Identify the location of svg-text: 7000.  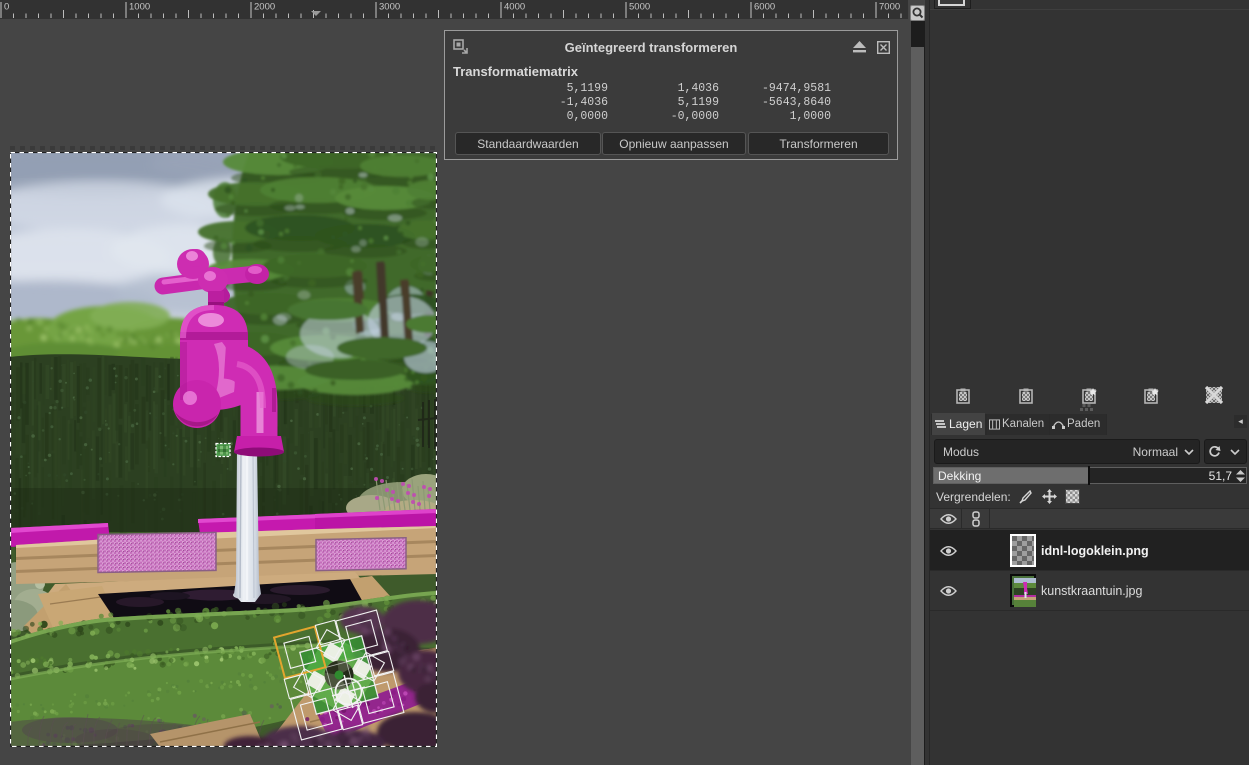
(889, 7).